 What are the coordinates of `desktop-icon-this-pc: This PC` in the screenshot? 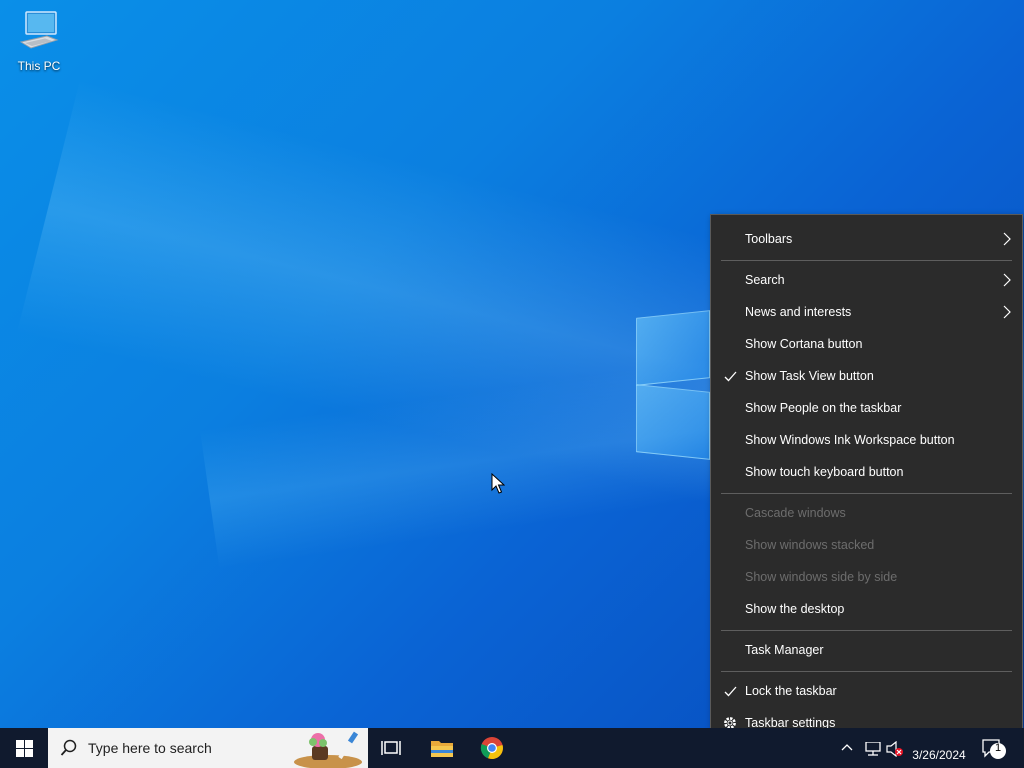 It's located at (39, 40).